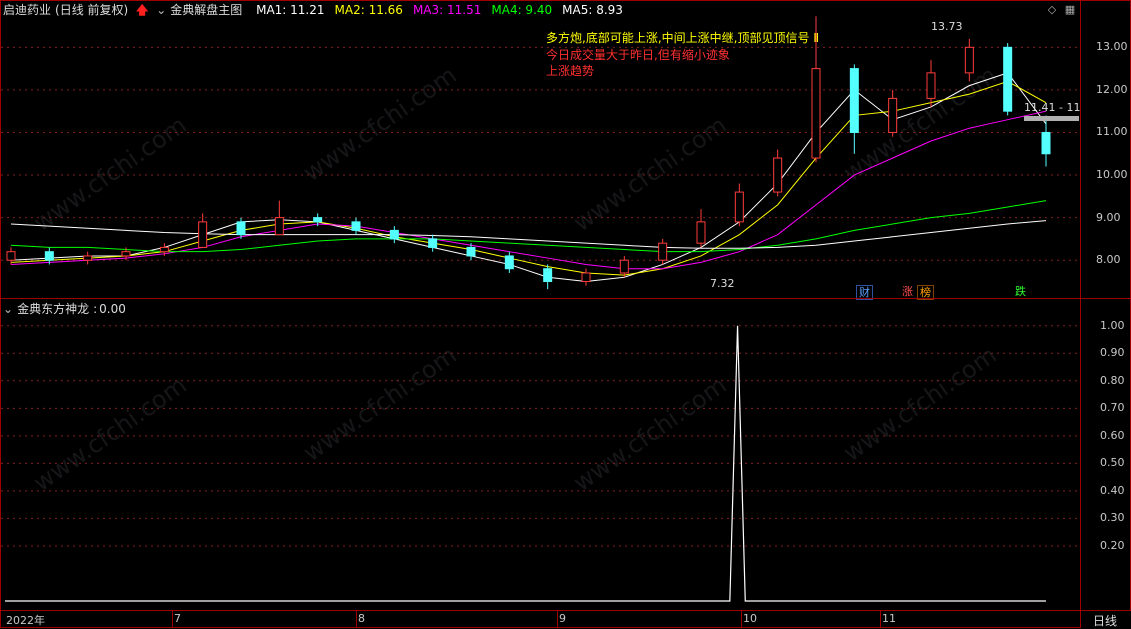 The image size is (1131, 629). Describe the element at coordinates (907, 291) in the screenshot. I see `tag-rise: 涨` at that location.